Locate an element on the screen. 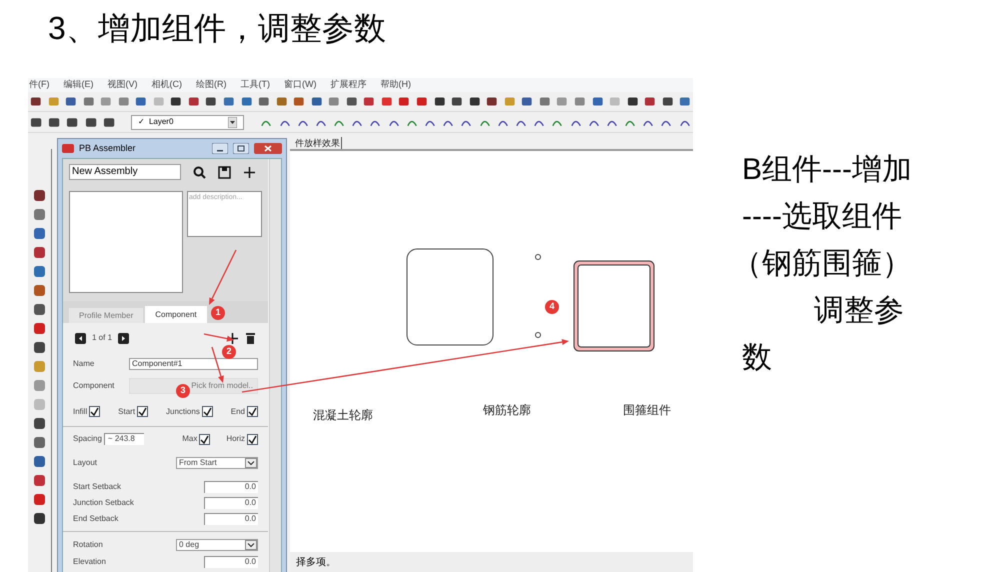 This screenshot has height=572, width=994. layer-name: Layer0 is located at coordinates (161, 122).